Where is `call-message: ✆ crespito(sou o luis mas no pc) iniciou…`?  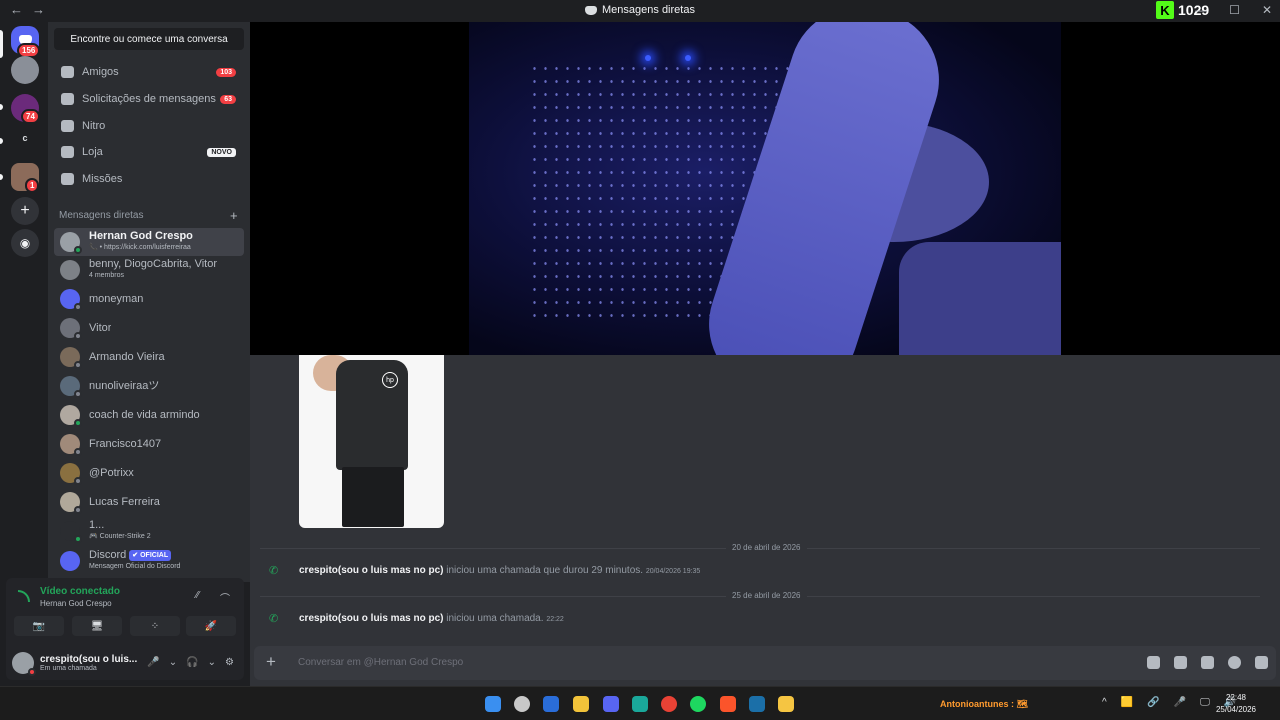 call-message: ✆ crespito(sou o luis mas no pc) iniciou… is located at coordinates (765, 618).